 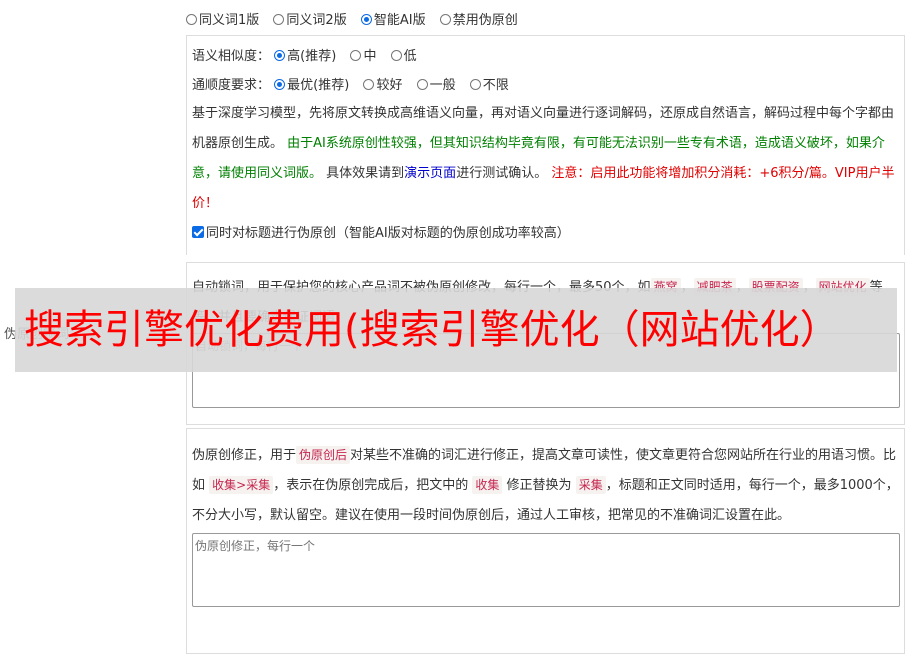 I want to click on title-option-row: 同时对标题进行伪原创（智能AI版对标题的伪原创成功率较高）, so click(x=545, y=233).